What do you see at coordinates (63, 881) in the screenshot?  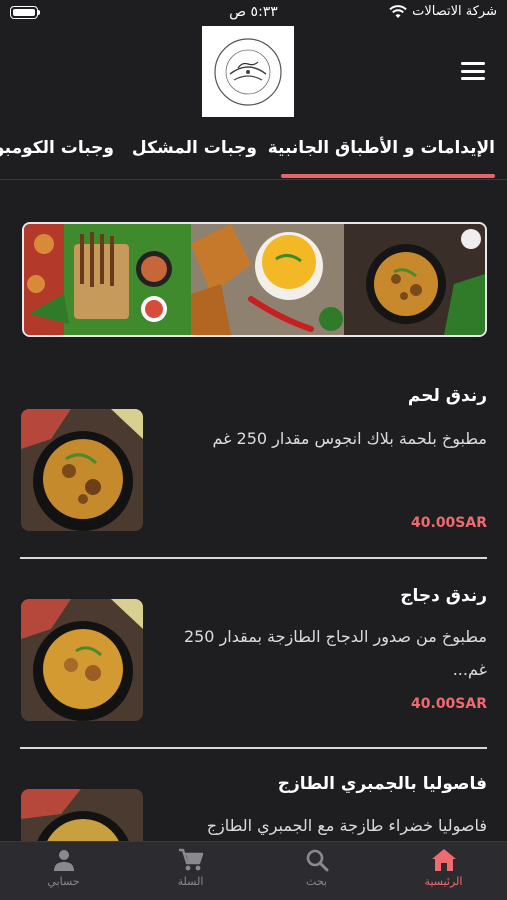 I see `nav-account-label: حسابي` at bounding box center [63, 881].